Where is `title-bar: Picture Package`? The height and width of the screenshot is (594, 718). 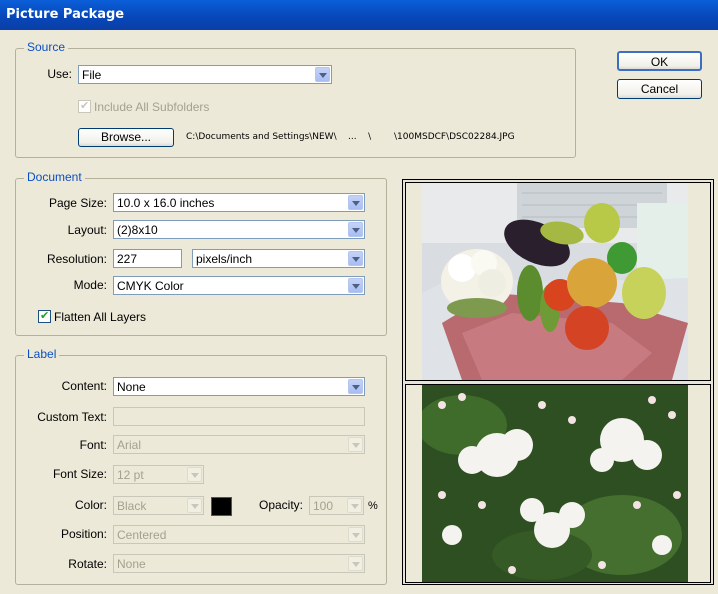 title-bar: Picture Package is located at coordinates (359, 15).